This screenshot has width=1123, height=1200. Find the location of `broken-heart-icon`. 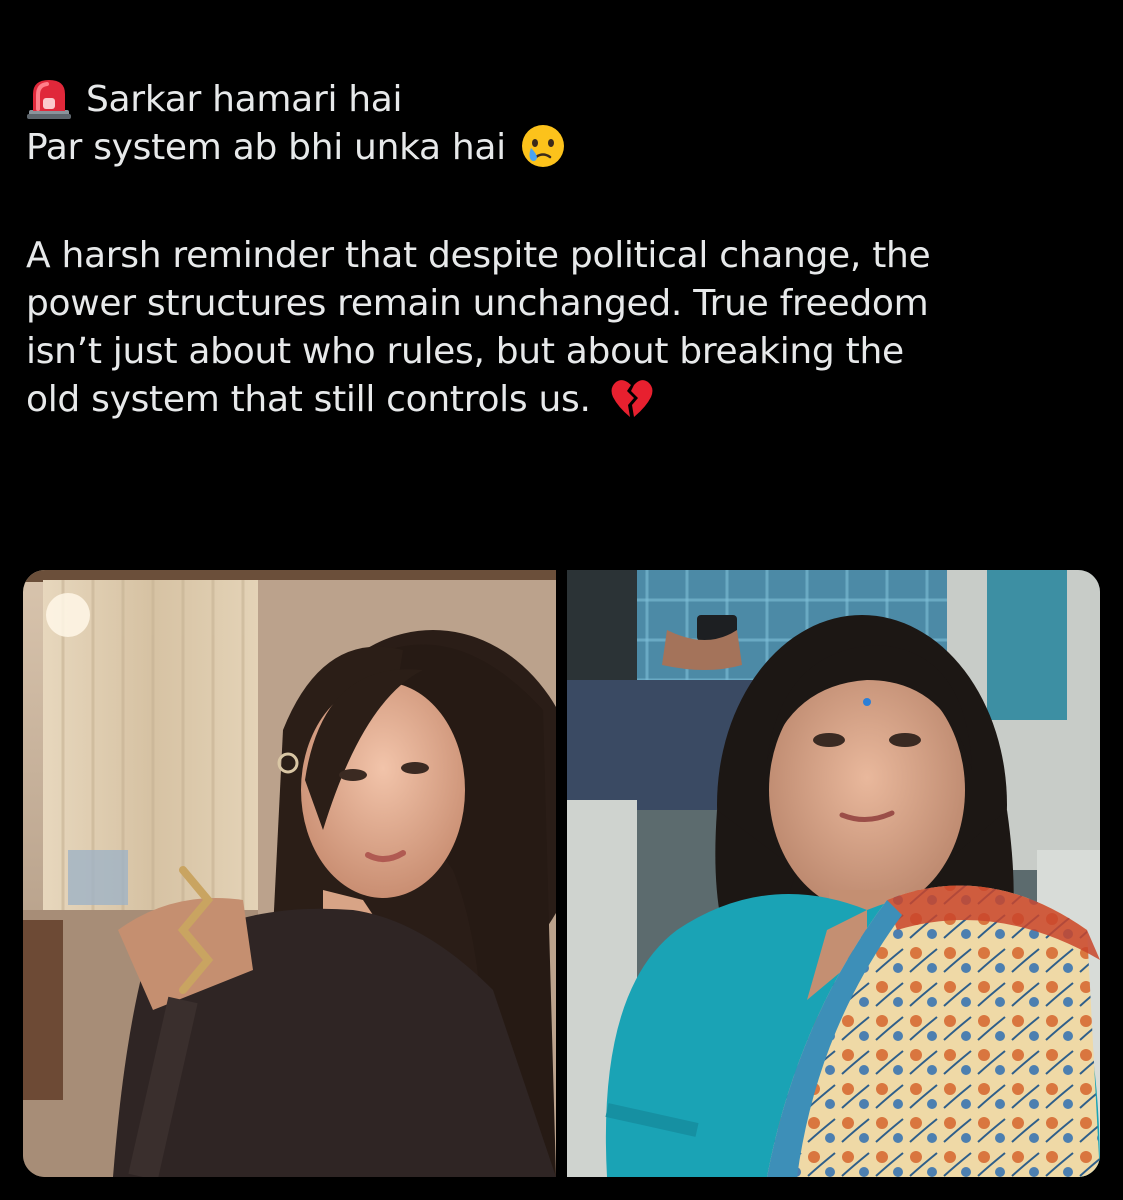

broken-heart-icon is located at coordinates (632, 398).